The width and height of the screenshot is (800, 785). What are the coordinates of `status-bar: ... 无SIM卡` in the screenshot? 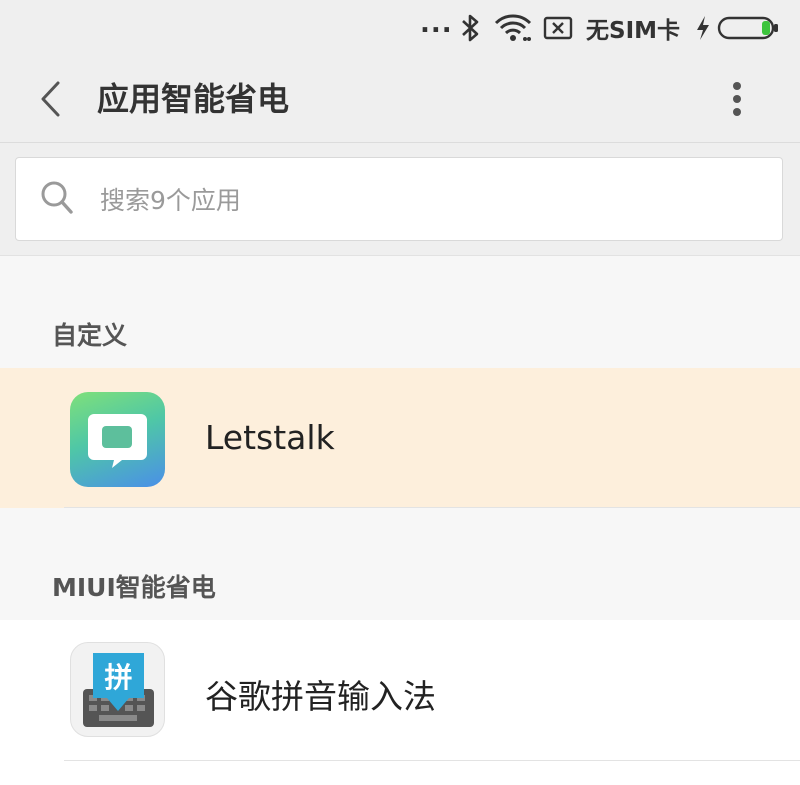 It's located at (400, 28).